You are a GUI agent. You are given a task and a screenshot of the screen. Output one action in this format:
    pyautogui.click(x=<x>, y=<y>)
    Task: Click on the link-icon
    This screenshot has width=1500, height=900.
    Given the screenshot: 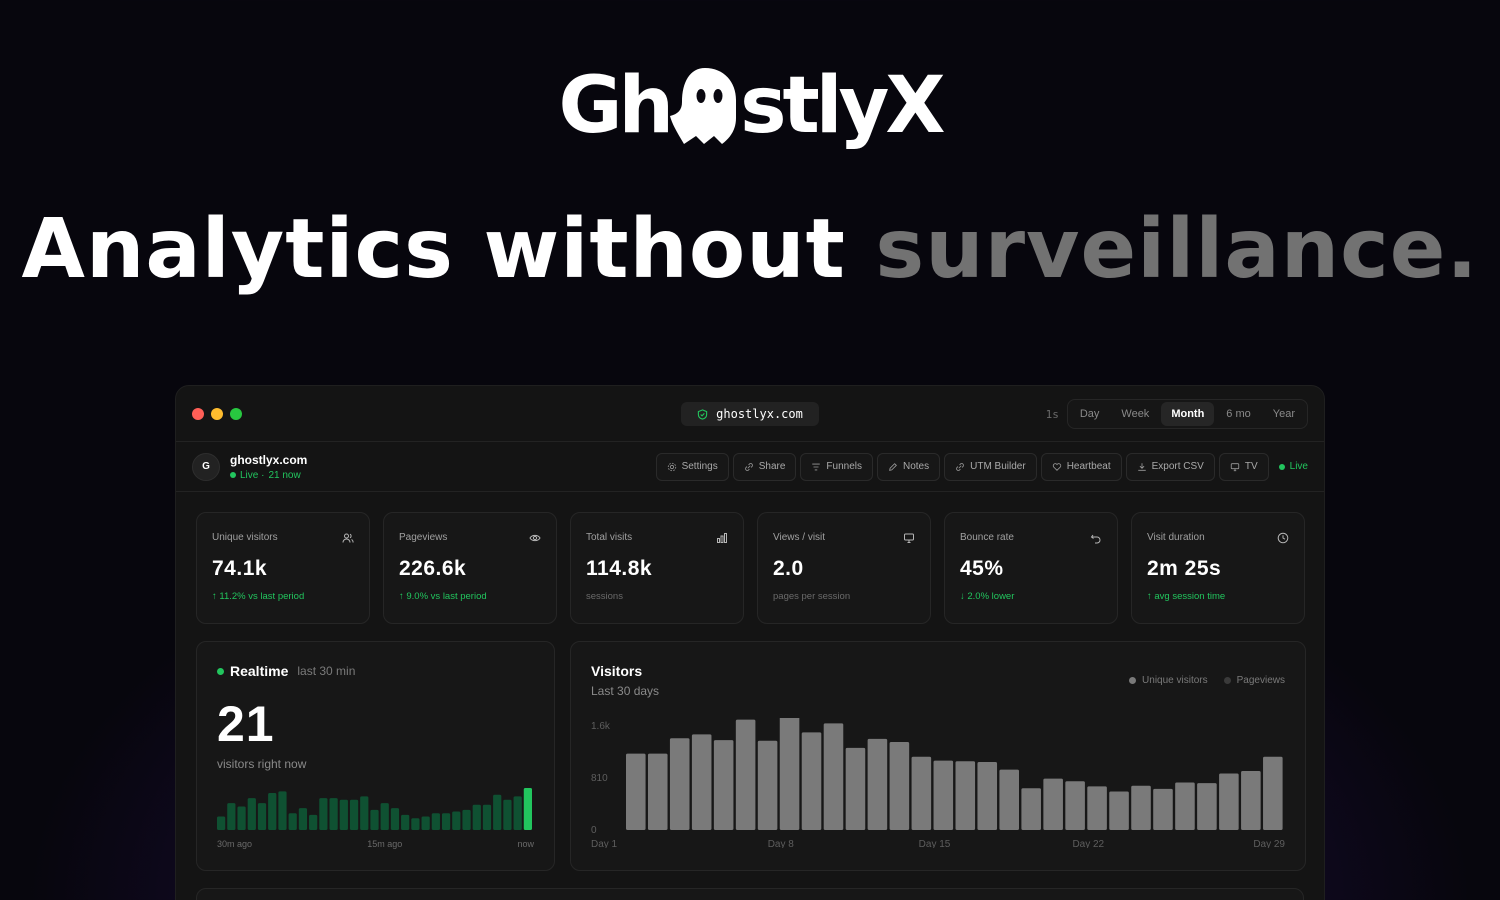 What is the action you would take?
    pyautogui.click(x=960, y=466)
    